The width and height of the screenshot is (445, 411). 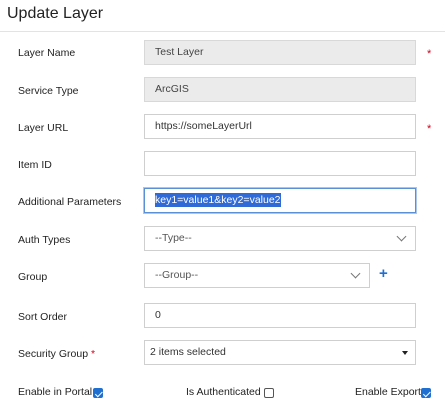 I want to click on layer-name-required-marker: *, so click(x=429, y=54).